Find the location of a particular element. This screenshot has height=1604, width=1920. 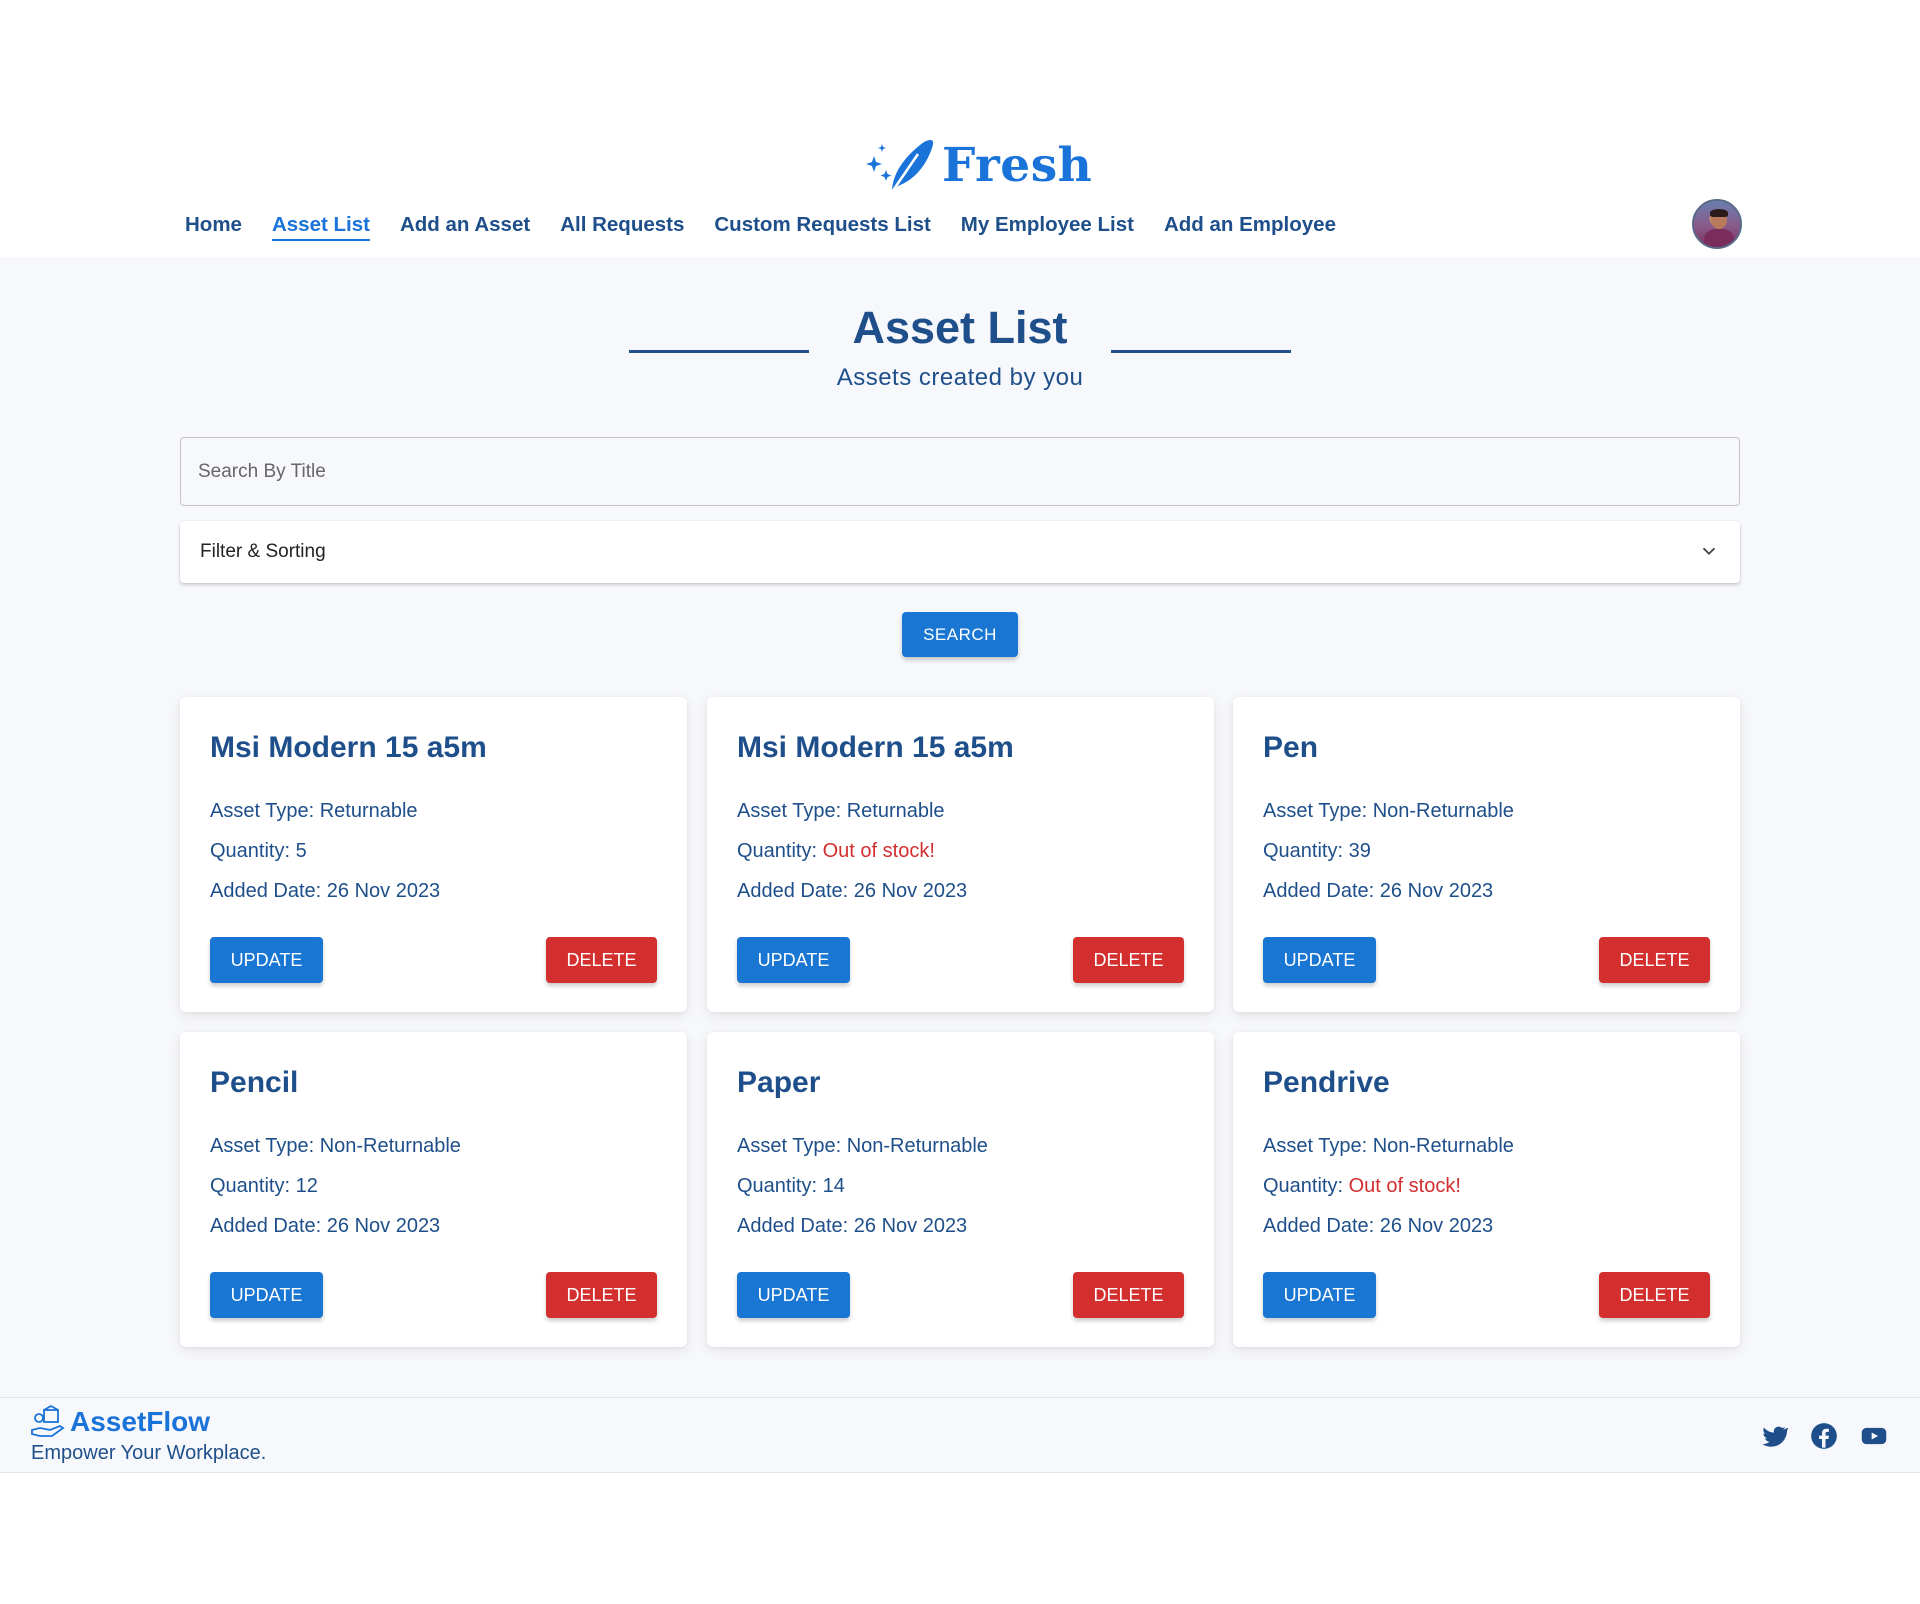

search-input is located at coordinates (960, 471).